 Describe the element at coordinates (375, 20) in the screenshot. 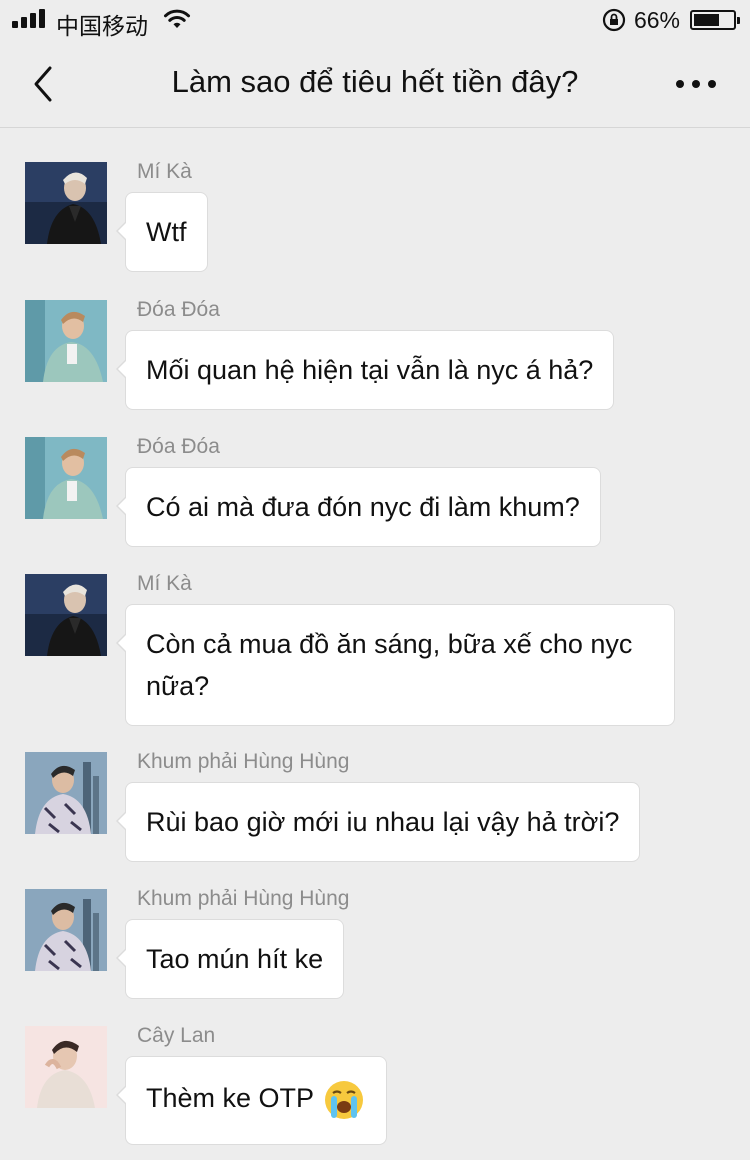

I see `status-bar: 中国移动 66%` at that location.